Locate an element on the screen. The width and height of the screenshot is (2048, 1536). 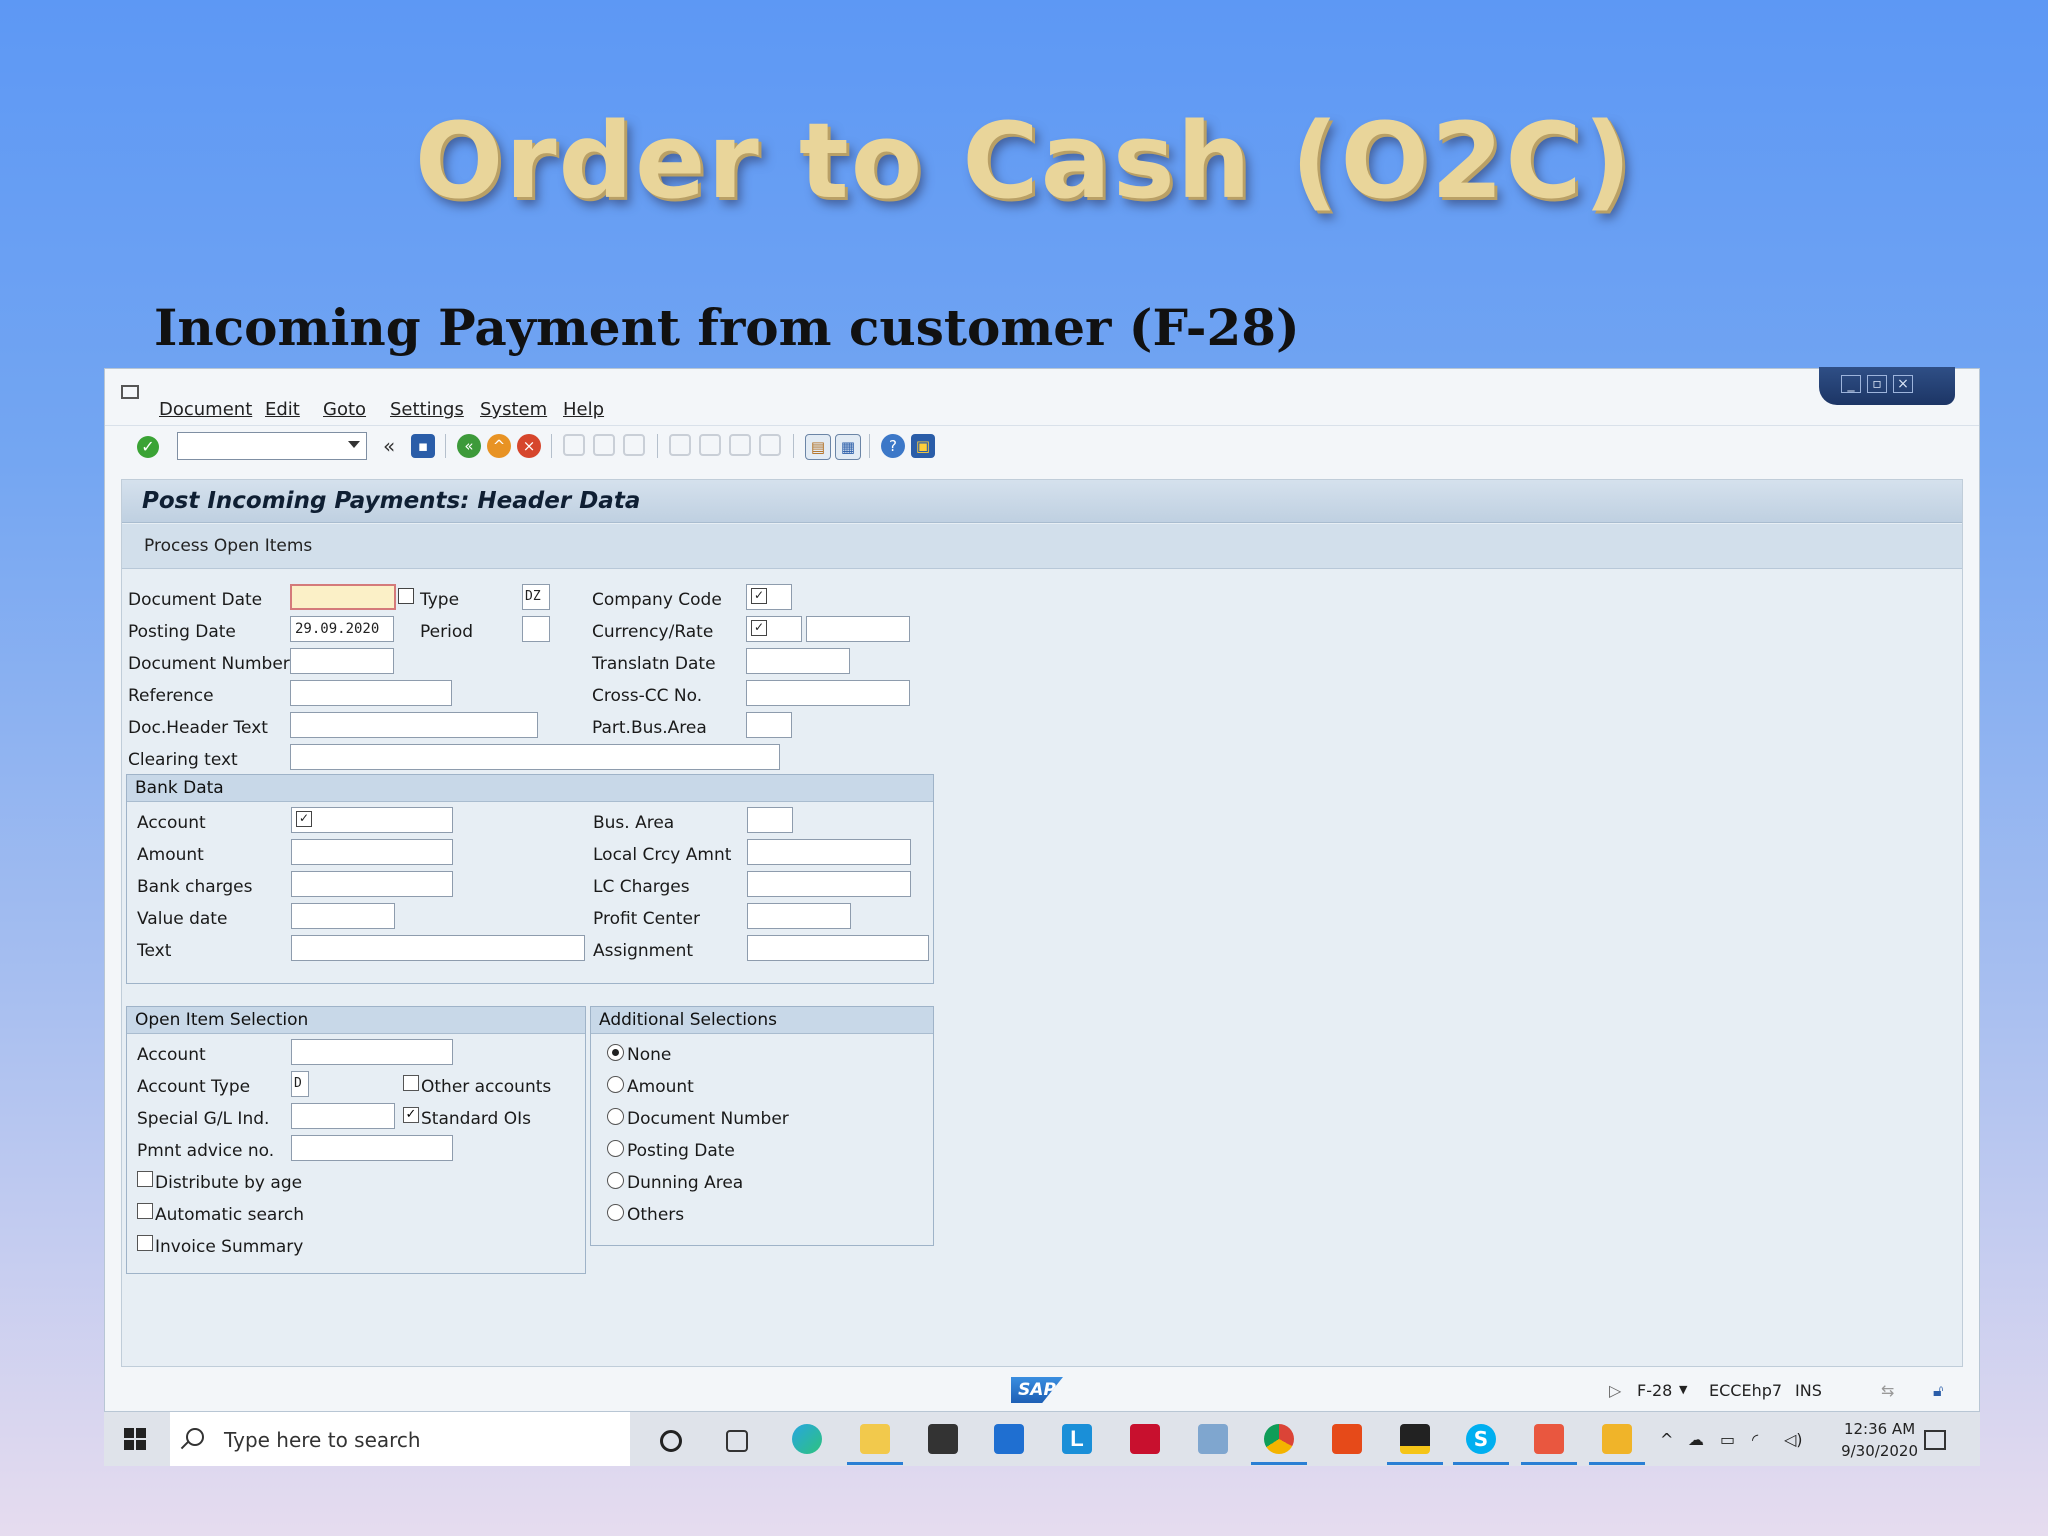
local-crcy-amnt-field is located at coordinates (829, 852).